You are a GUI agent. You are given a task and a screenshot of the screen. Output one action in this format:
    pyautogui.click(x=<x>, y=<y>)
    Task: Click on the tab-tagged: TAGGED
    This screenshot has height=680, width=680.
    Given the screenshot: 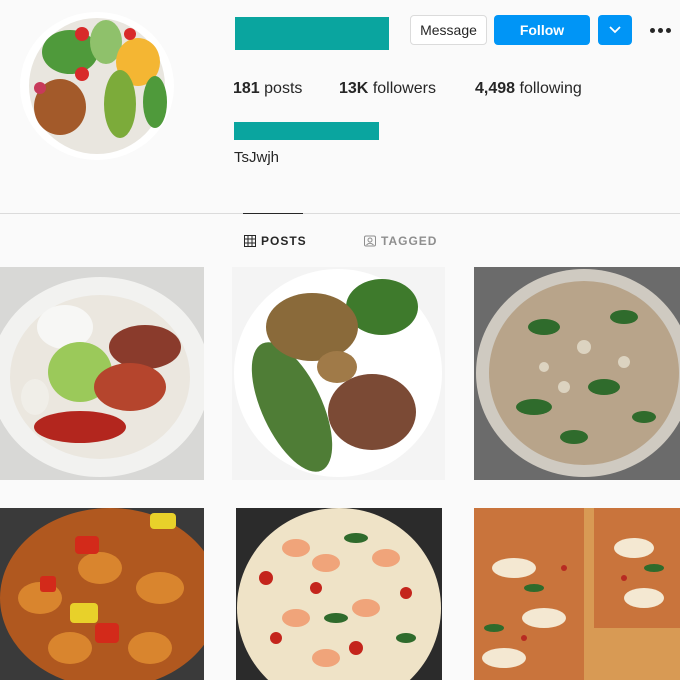 What is the action you would take?
    pyautogui.click(x=400, y=241)
    